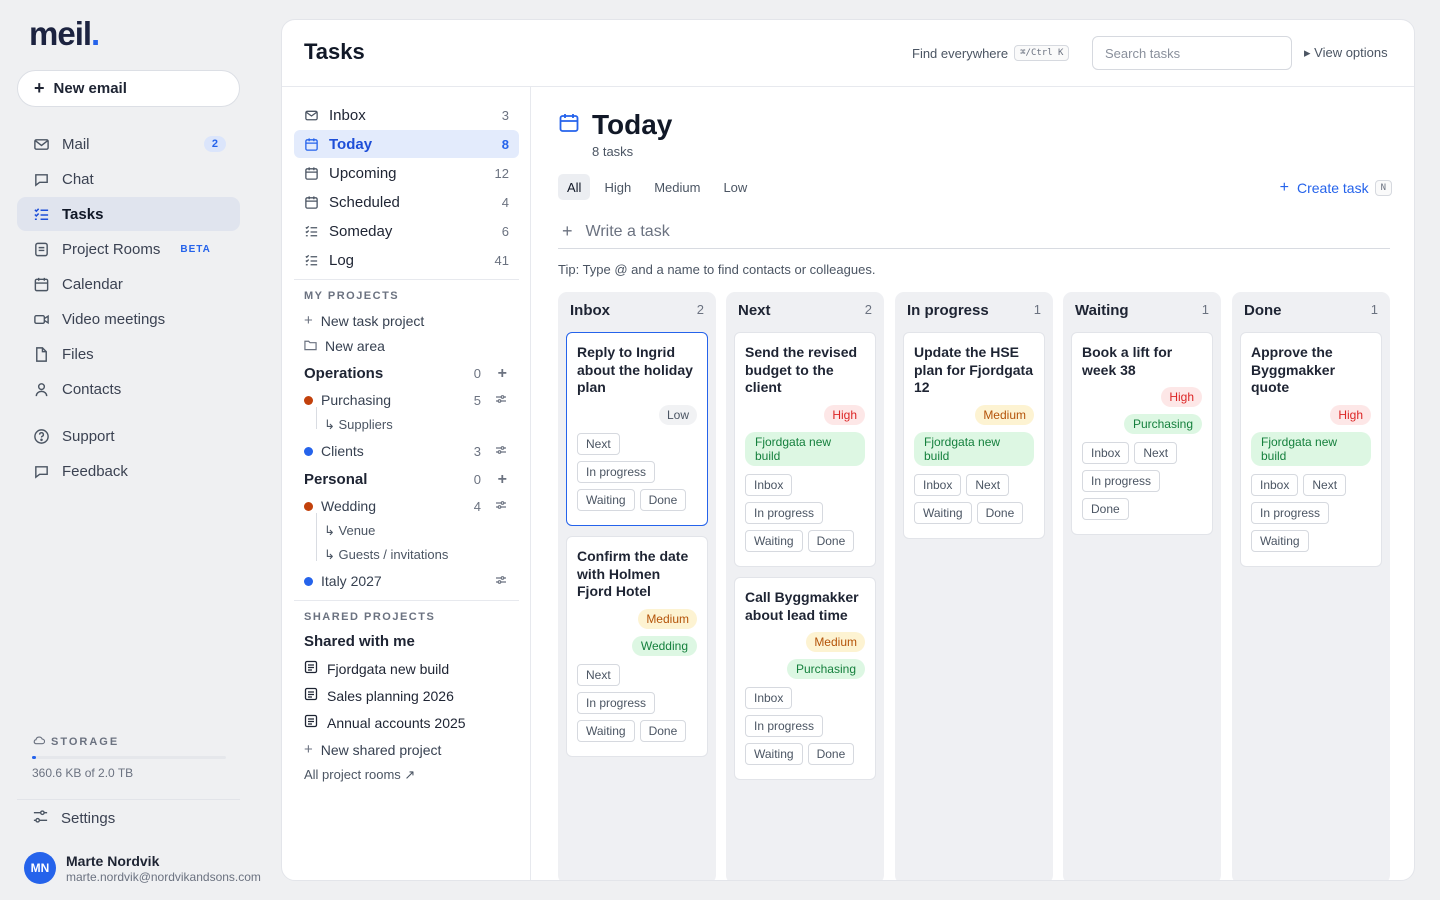 Image resolution: width=1440 pixels, height=900 pixels. I want to click on subproject-guests-invitations: ↳ Guests / invitations, so click(386, 555).